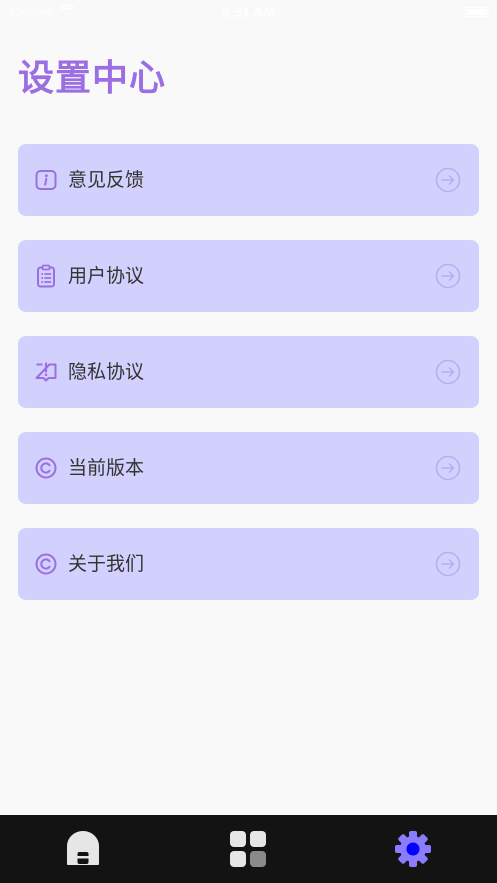 The image size is (497, 883). Describe the element at coordinates (106, 372) in the screenshot. I see `settings-item-label: 隐私协议` at that location.